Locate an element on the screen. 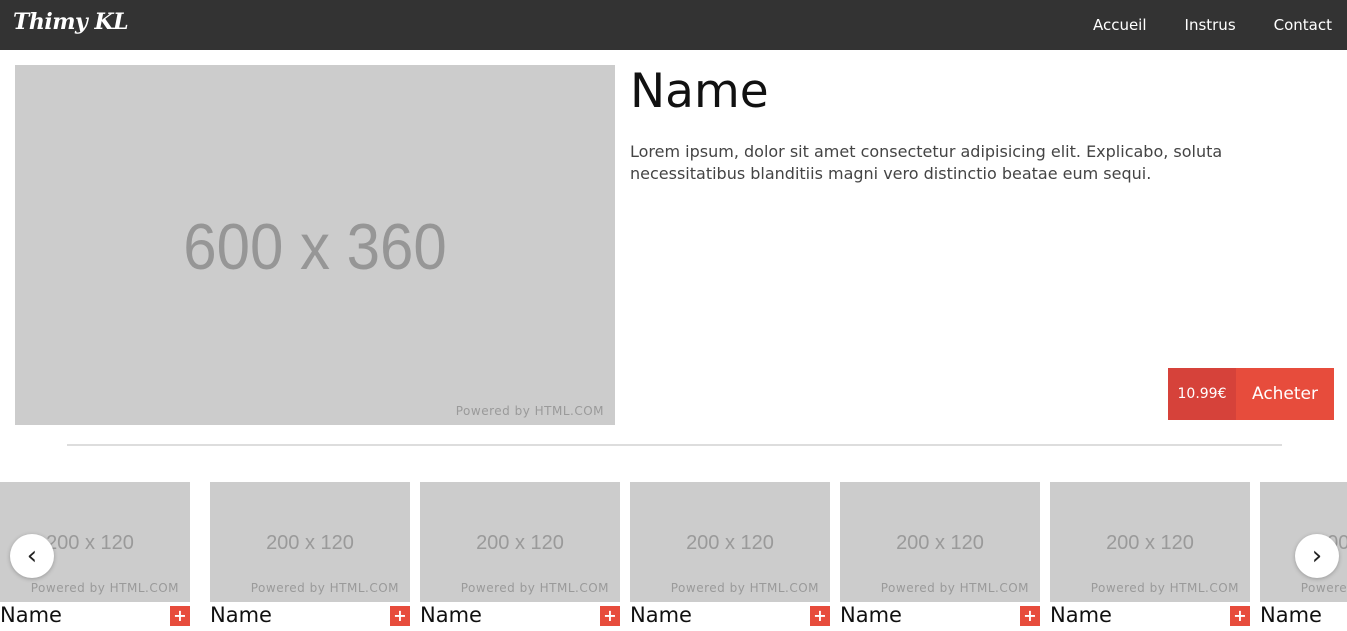 This screenshot has width=1347, height=631. price-tag: 10.99€ is located at coordinates (1202, 394).